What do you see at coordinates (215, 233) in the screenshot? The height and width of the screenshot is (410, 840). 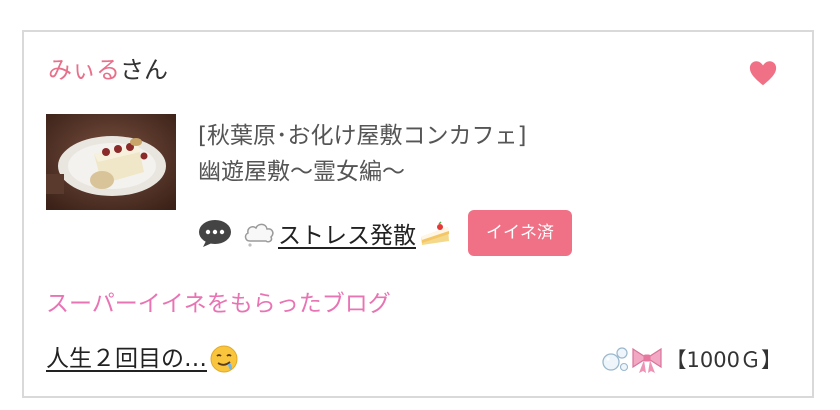 I see `speech-bubble-icon` at bounding box center [215, 233].